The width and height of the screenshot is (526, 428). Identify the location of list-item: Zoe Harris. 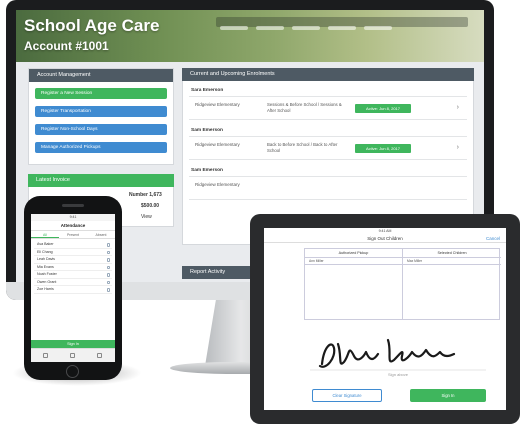
(73, 290).